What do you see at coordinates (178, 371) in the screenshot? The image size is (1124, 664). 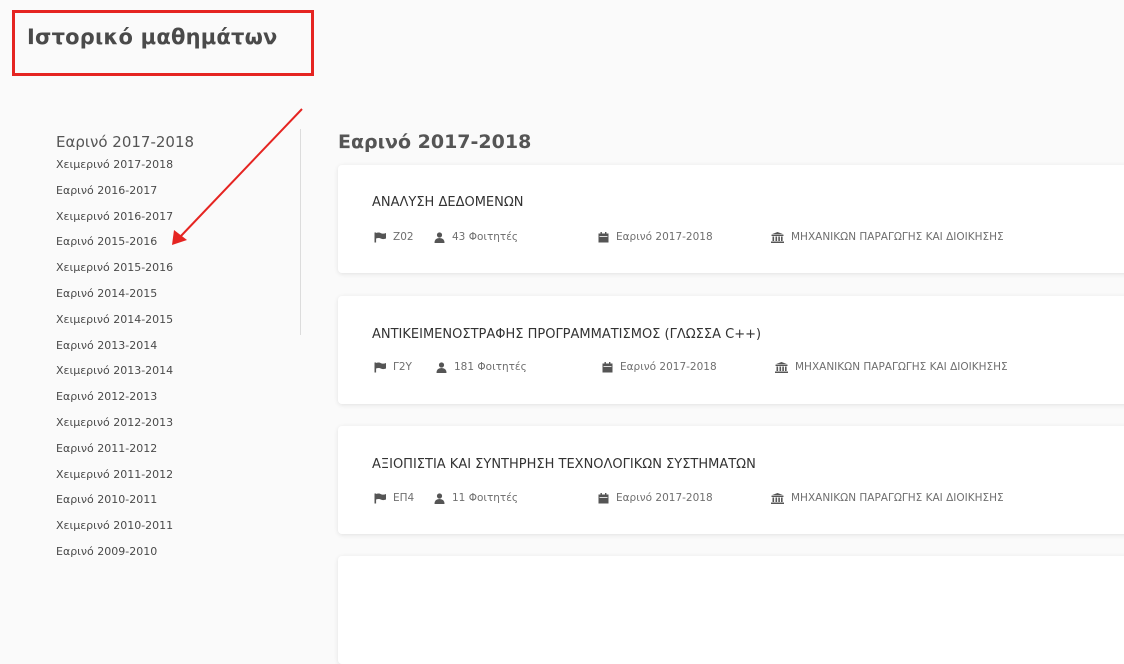 I see `sidebar-item: Χειμερινό 2013-2014` at bounding box center [178, 371].